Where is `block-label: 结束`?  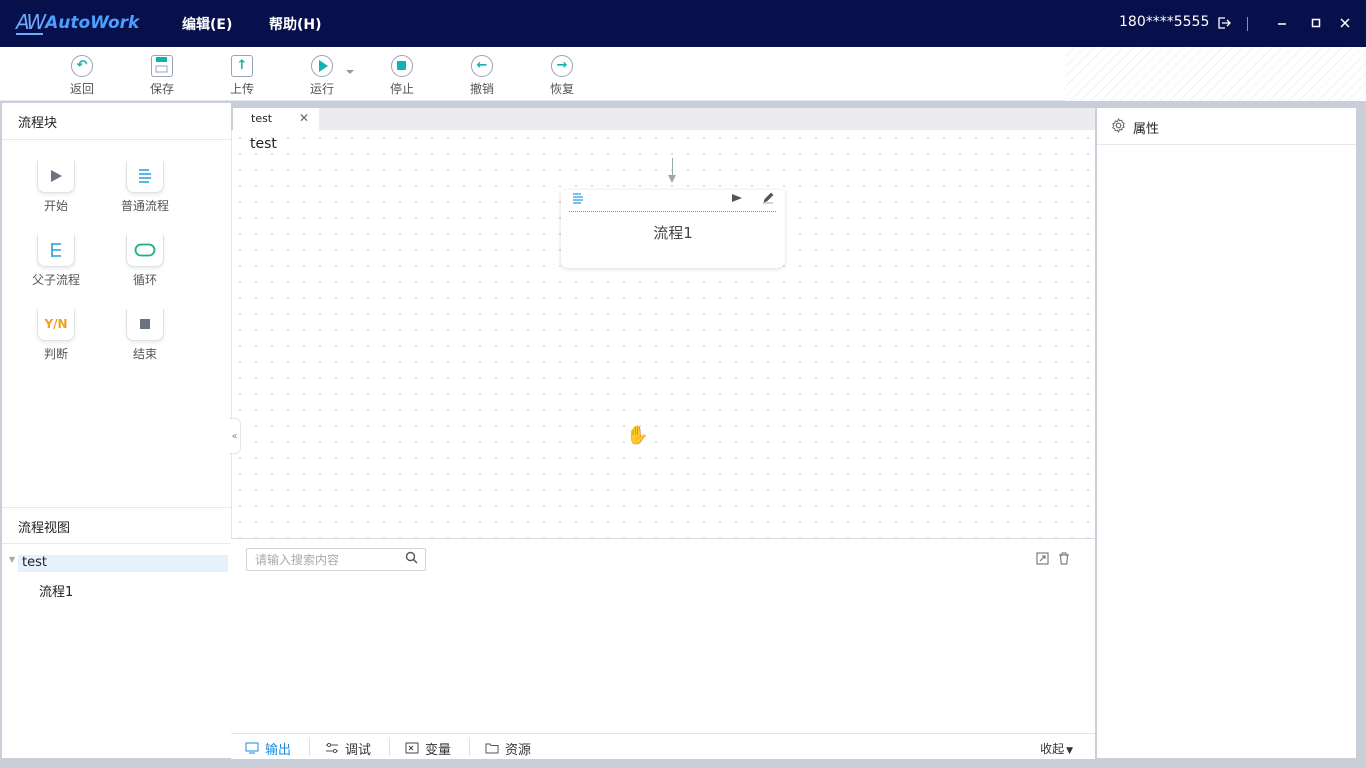
block-label: 结束 is located at coordinates (144, 354).